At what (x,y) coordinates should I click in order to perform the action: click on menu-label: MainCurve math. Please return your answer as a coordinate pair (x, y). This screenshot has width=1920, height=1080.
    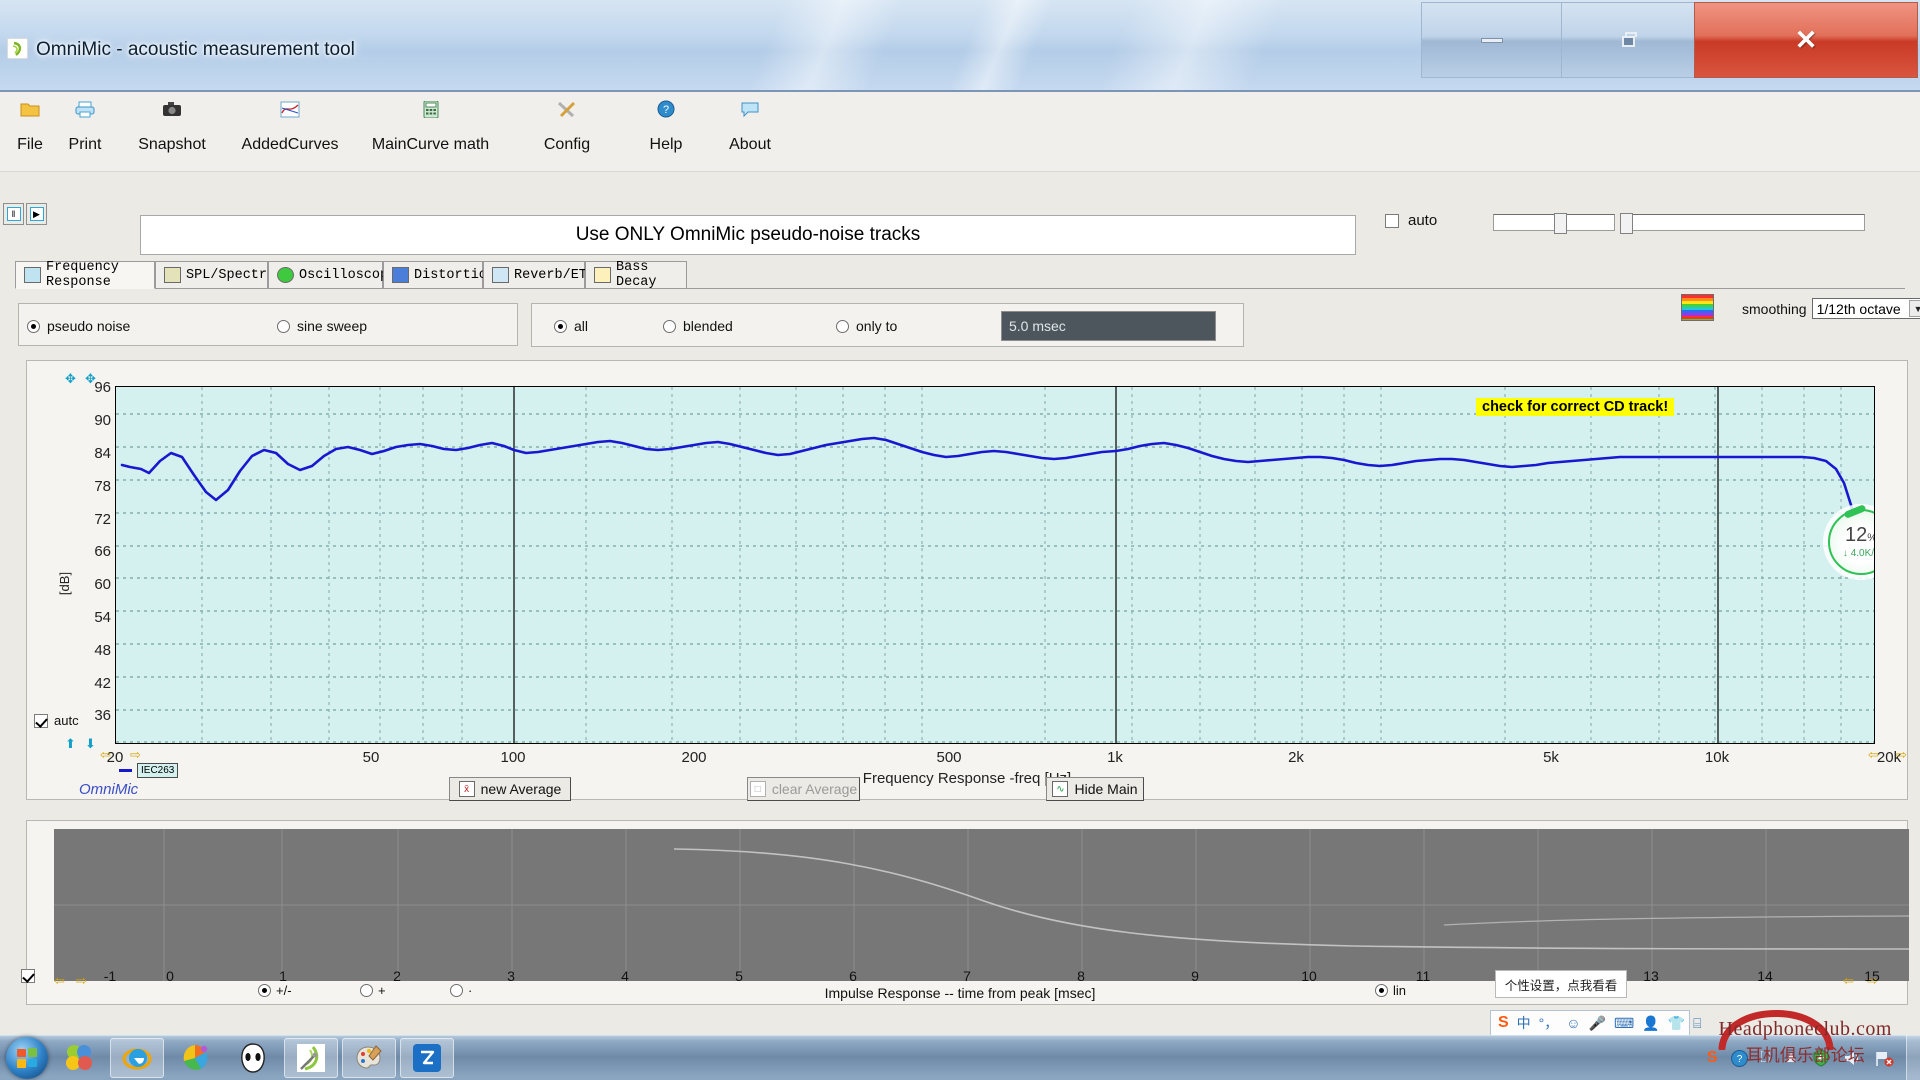
    Looking at the image, I should click on (430, 144).